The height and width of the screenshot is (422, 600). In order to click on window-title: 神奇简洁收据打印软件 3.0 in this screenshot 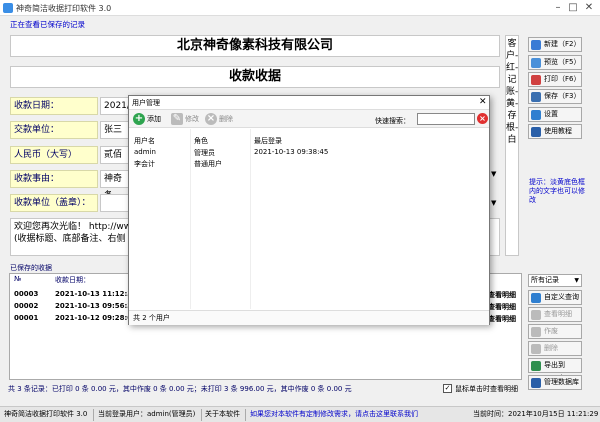, I will do `click(64, 8)`.